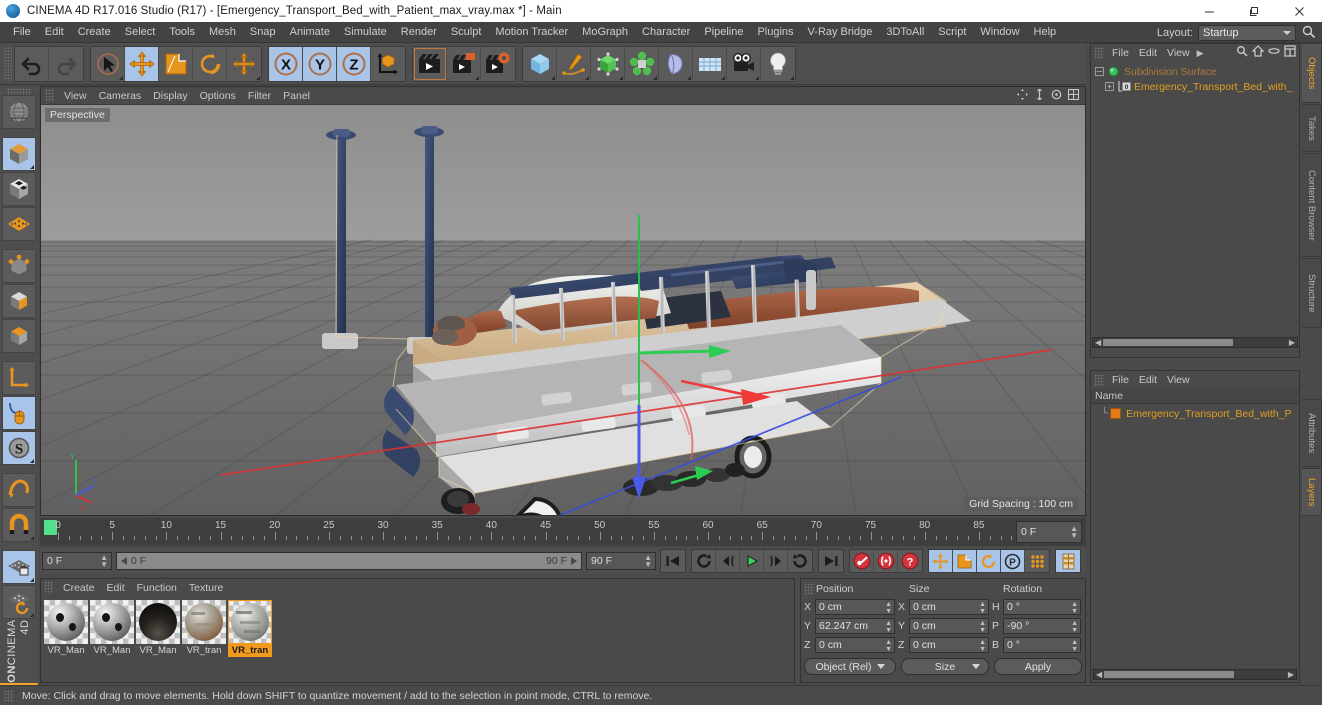 Image resolution: width=1322 pixels, height=705 pixels. I want to click on expand-collapse-icon: +, so click(1109, 86).